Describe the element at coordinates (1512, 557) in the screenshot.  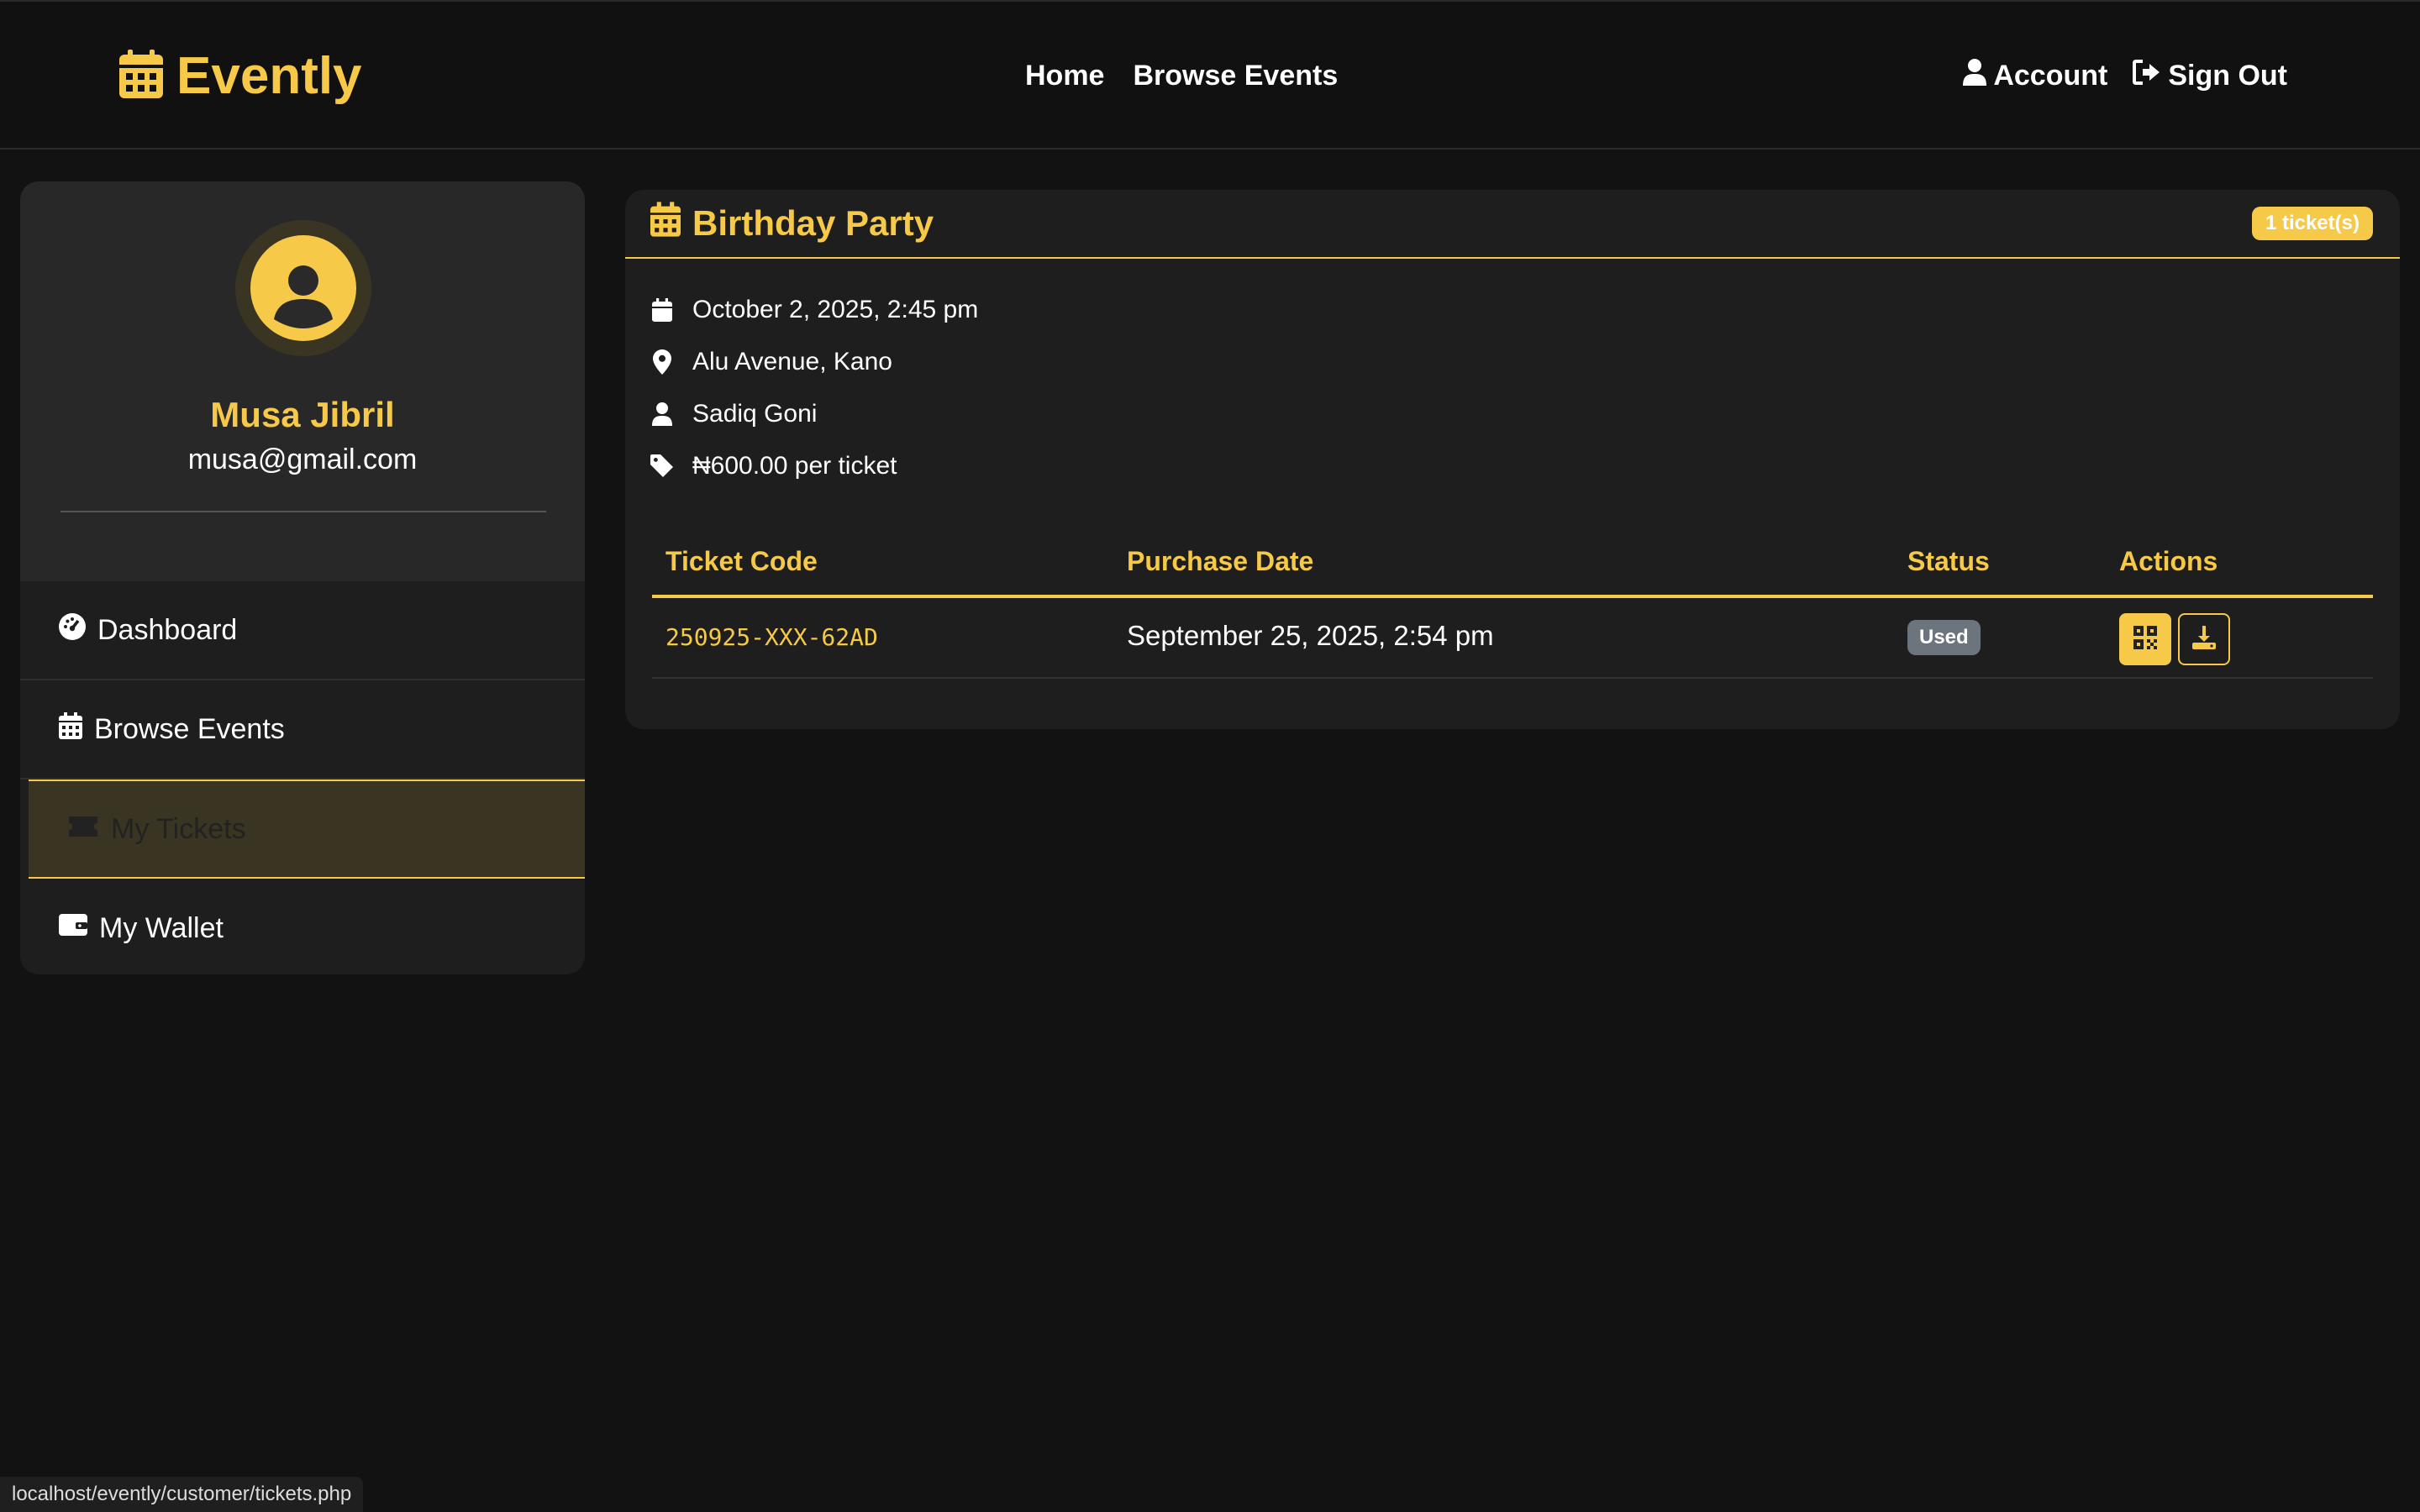
I see `table-header: Ticket Code Purchase Date Status Actions` at that location.